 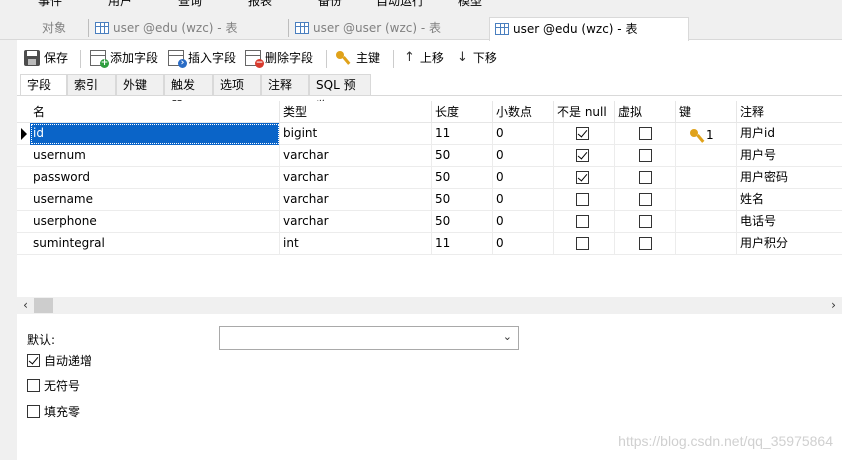 What do you see at coordinates (424, 58) in the screenshot?
I see `move-up-button: ↑ 上移` at bounding box center [424, 58].